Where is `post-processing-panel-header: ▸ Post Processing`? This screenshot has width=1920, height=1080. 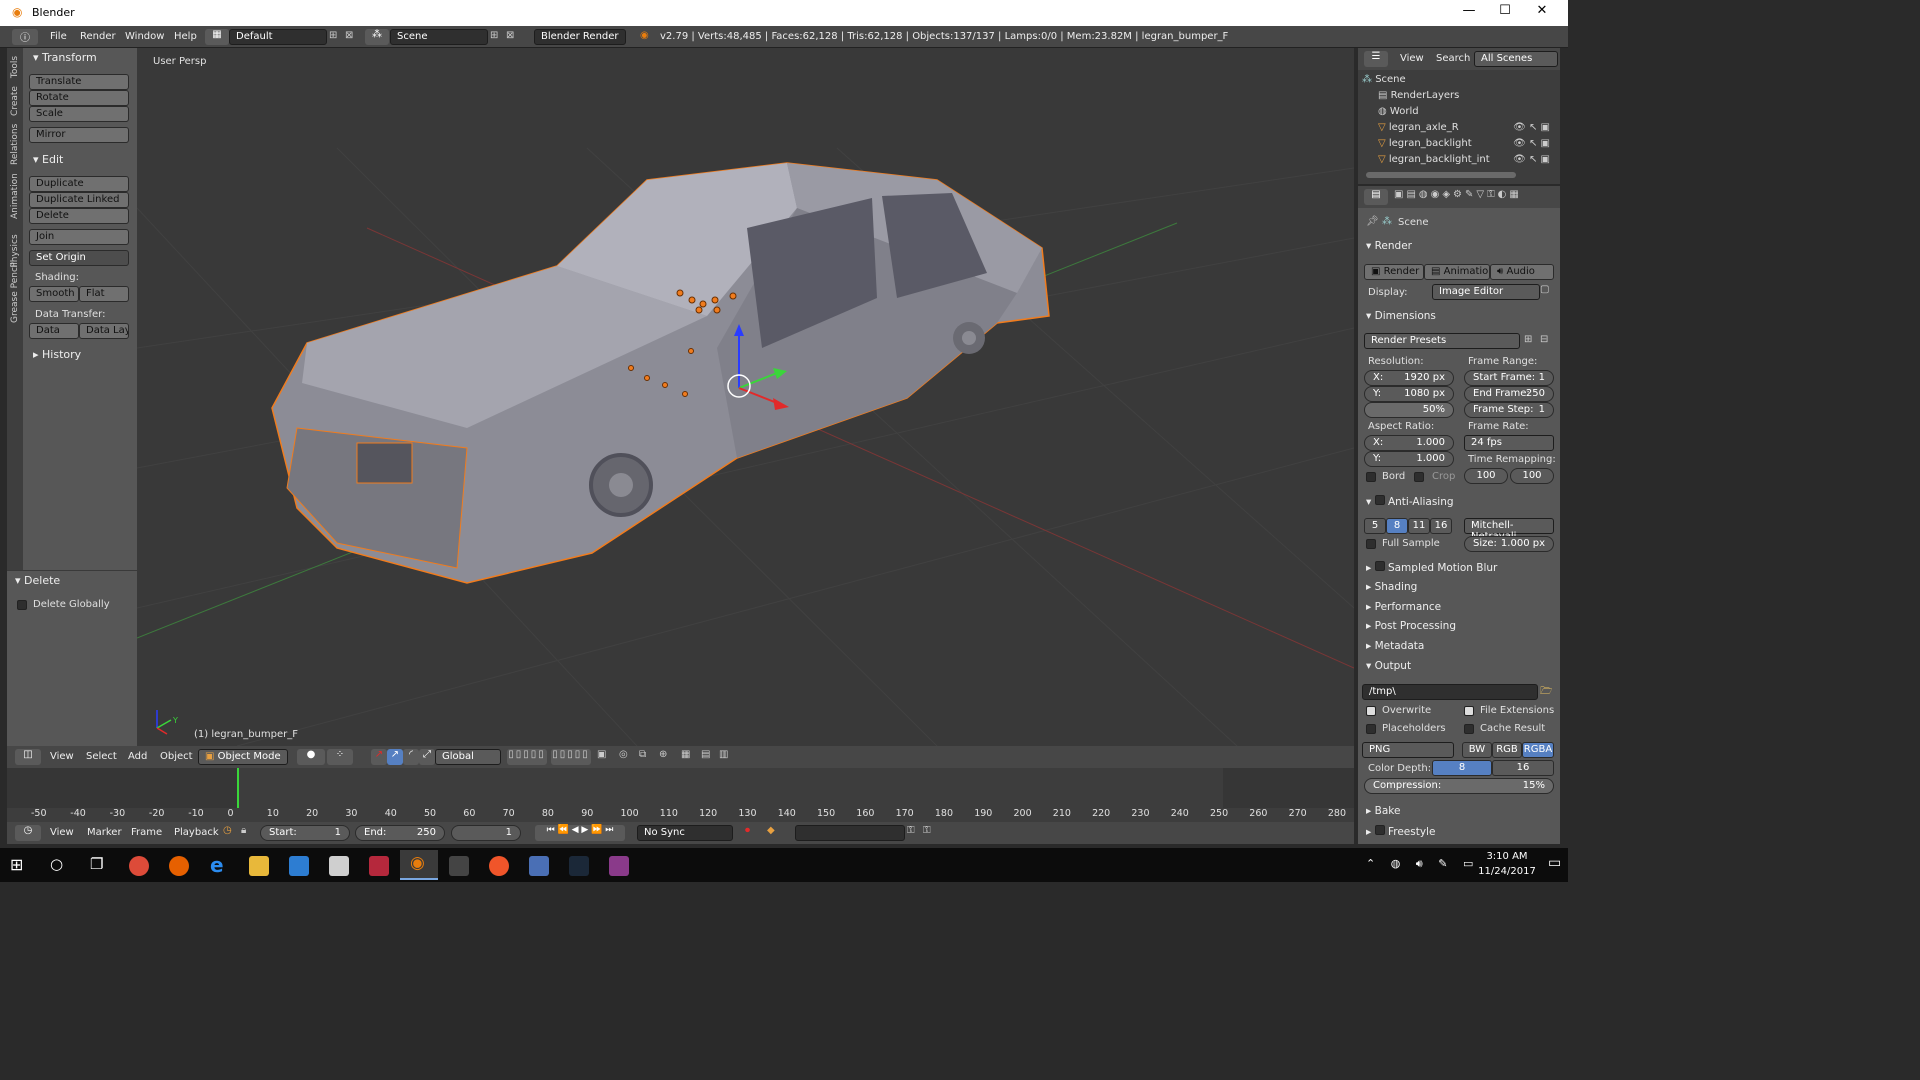 post-processing-panel-header: ▸ Post Processing is located at coordinates (1411, 626).